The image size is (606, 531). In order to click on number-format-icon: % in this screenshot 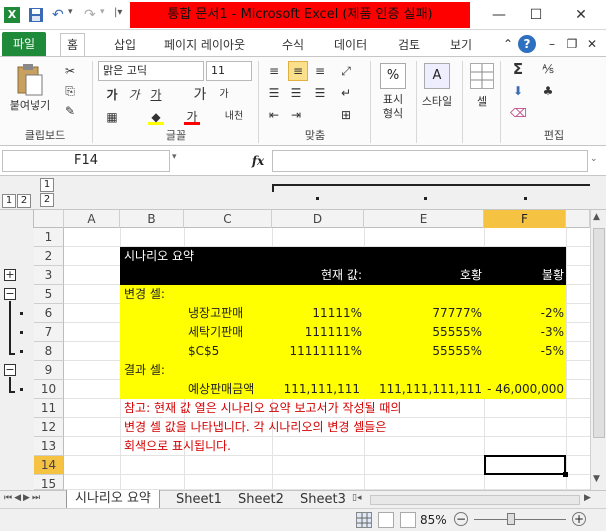, I will do `click(393, 76)`.